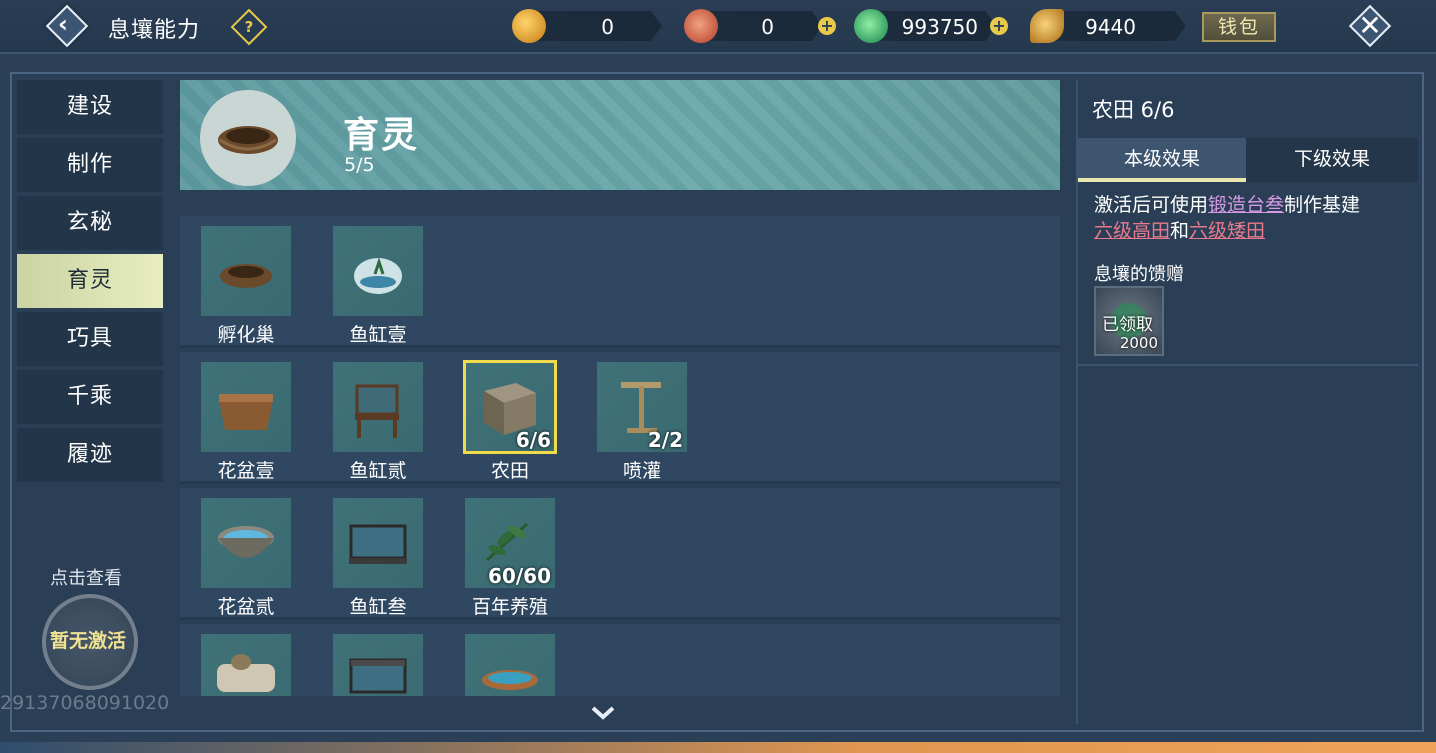  I want to click on effect-tabs: 本级效果 下级效果, so click(1248, 160).